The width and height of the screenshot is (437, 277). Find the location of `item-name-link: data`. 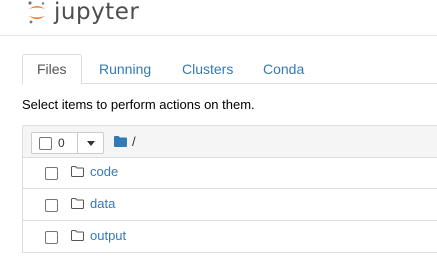

item-name-link: data is located at coordinates (102, 203).